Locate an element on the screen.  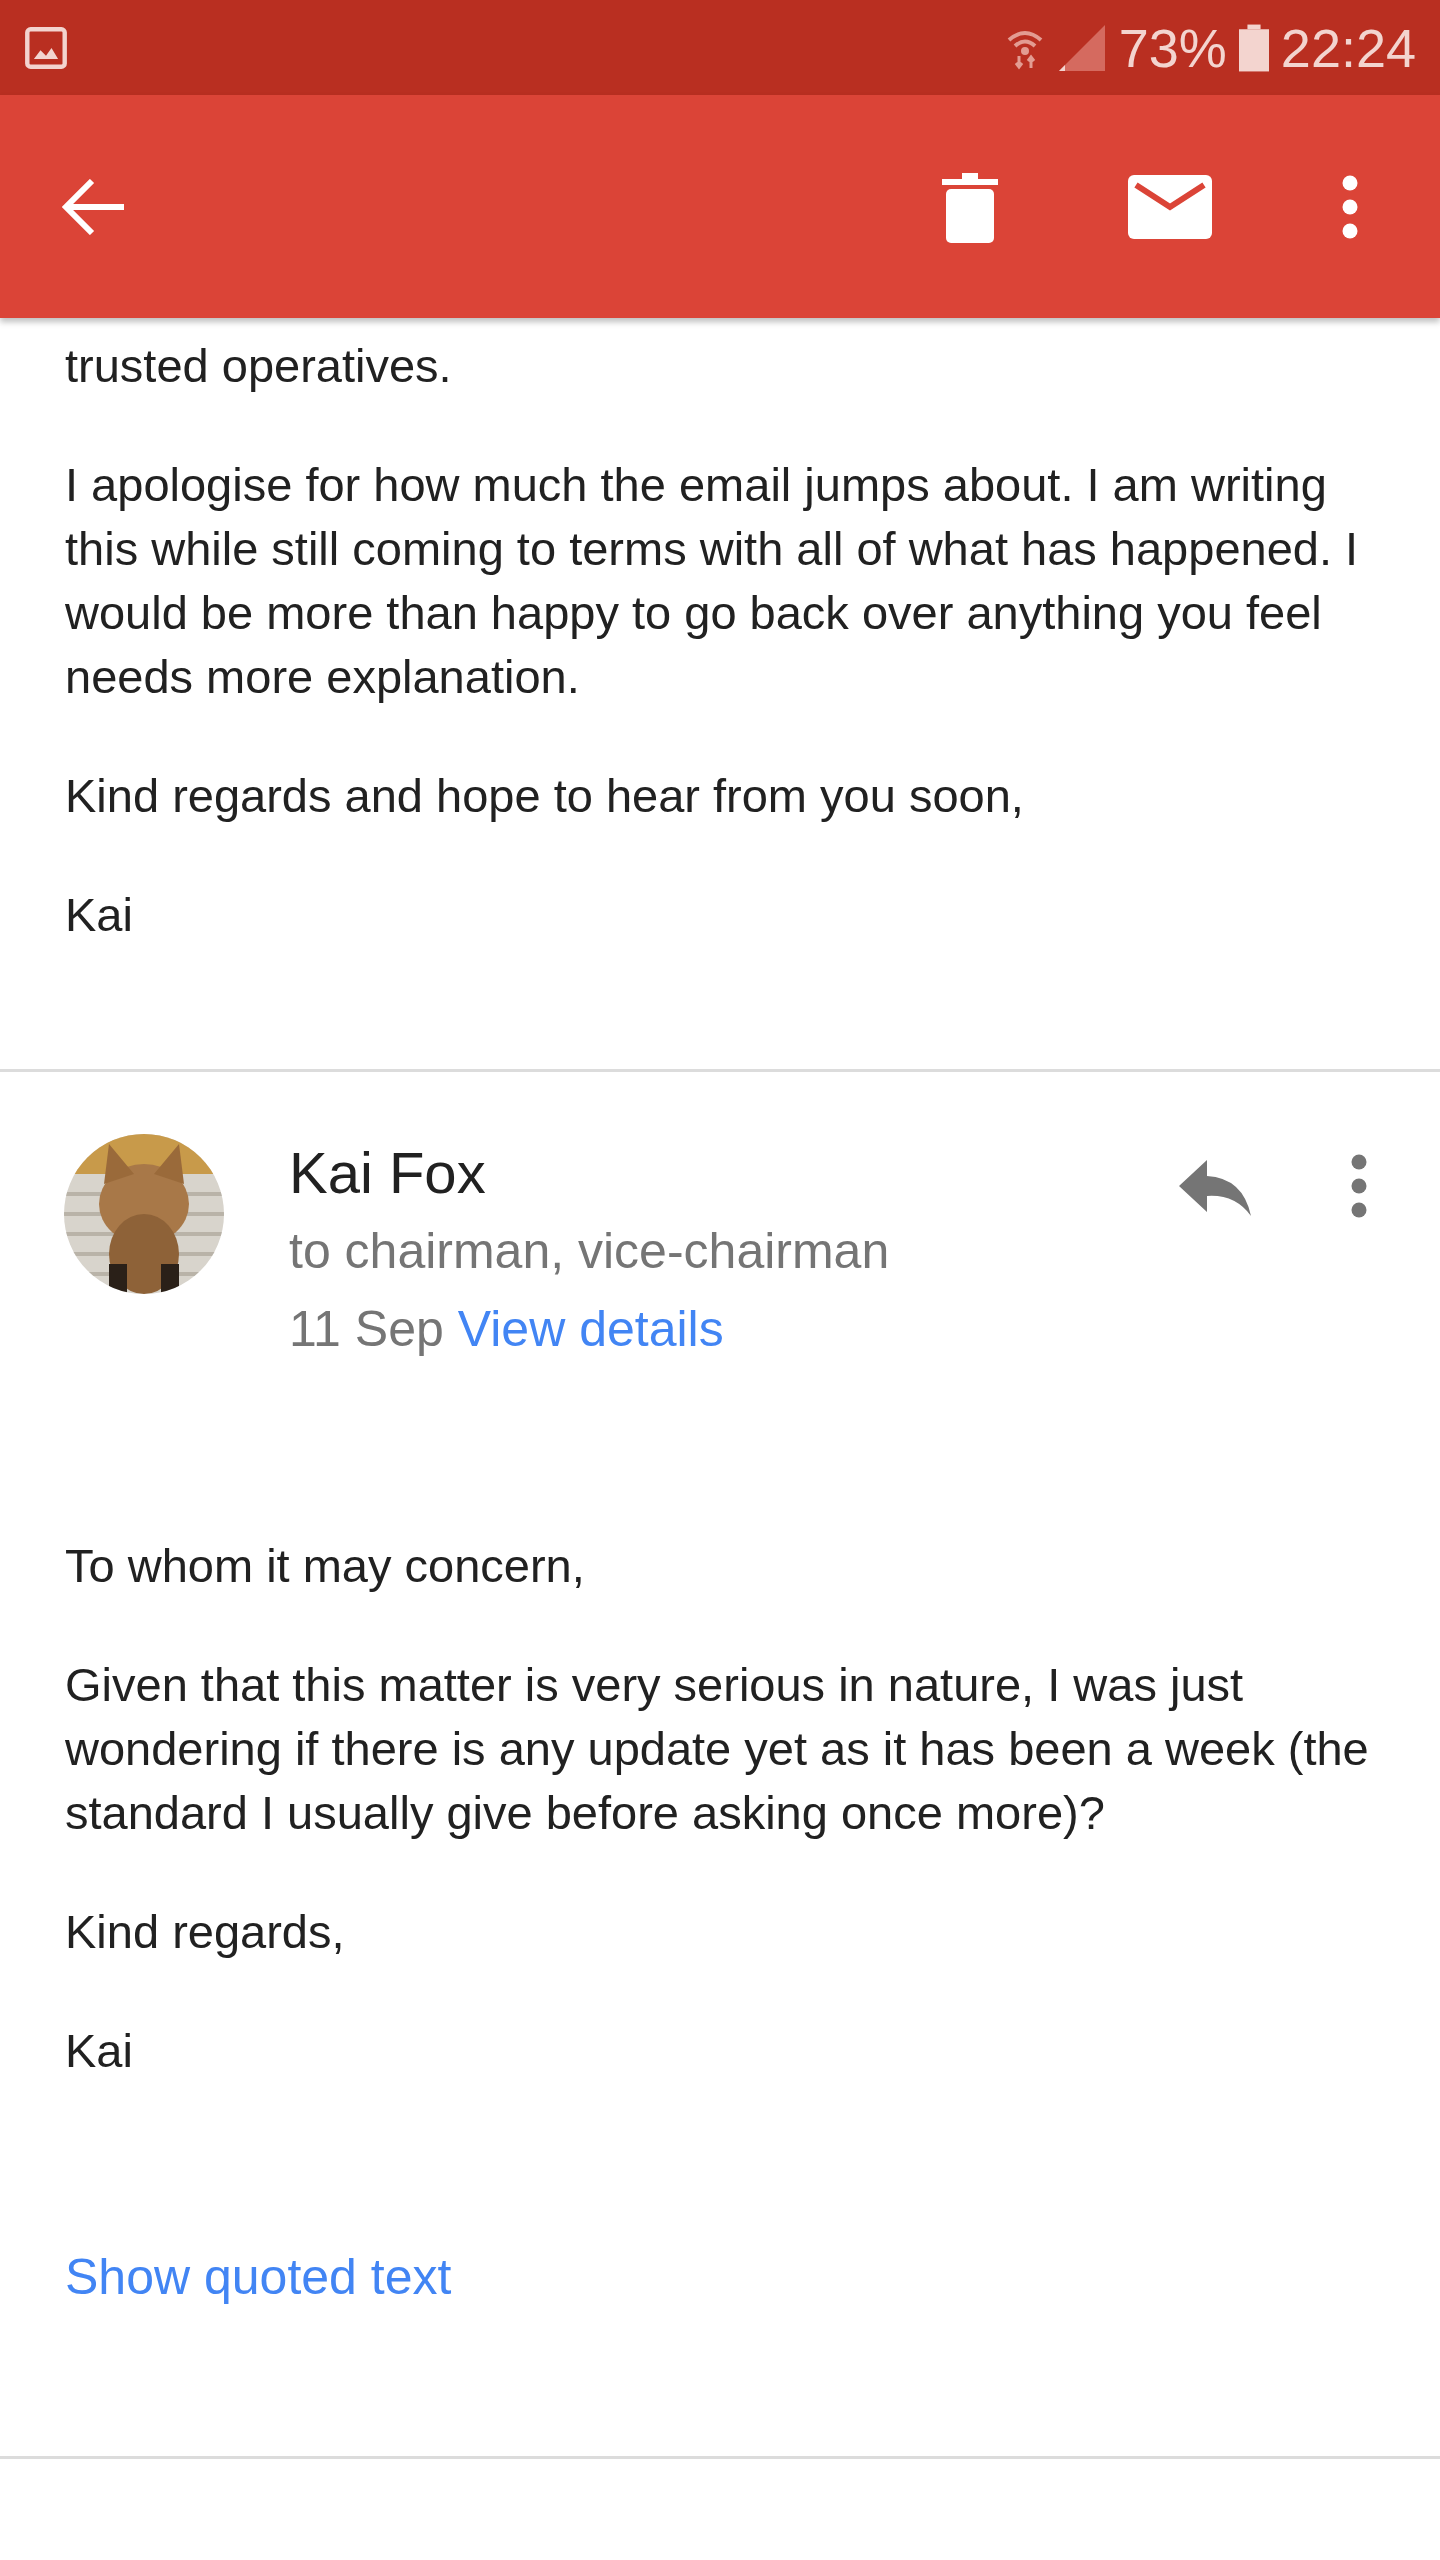
message-date: 11 Sep is located at coordinates (366, 1329).